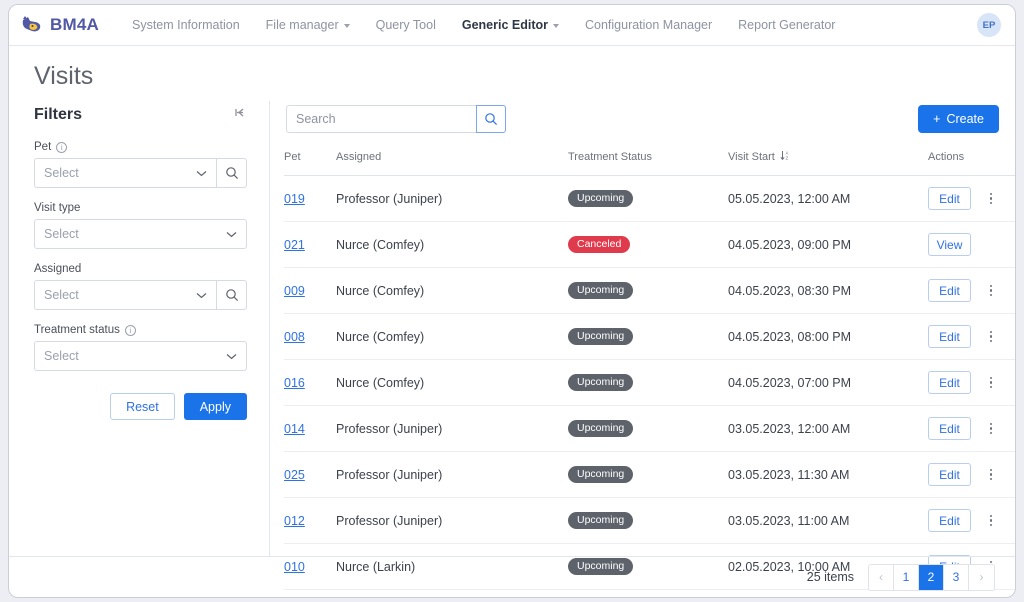 The image size is (1024, 602). Describe the element at coordinates (381, 119) in the screenshot. I see `search-input` at that location.